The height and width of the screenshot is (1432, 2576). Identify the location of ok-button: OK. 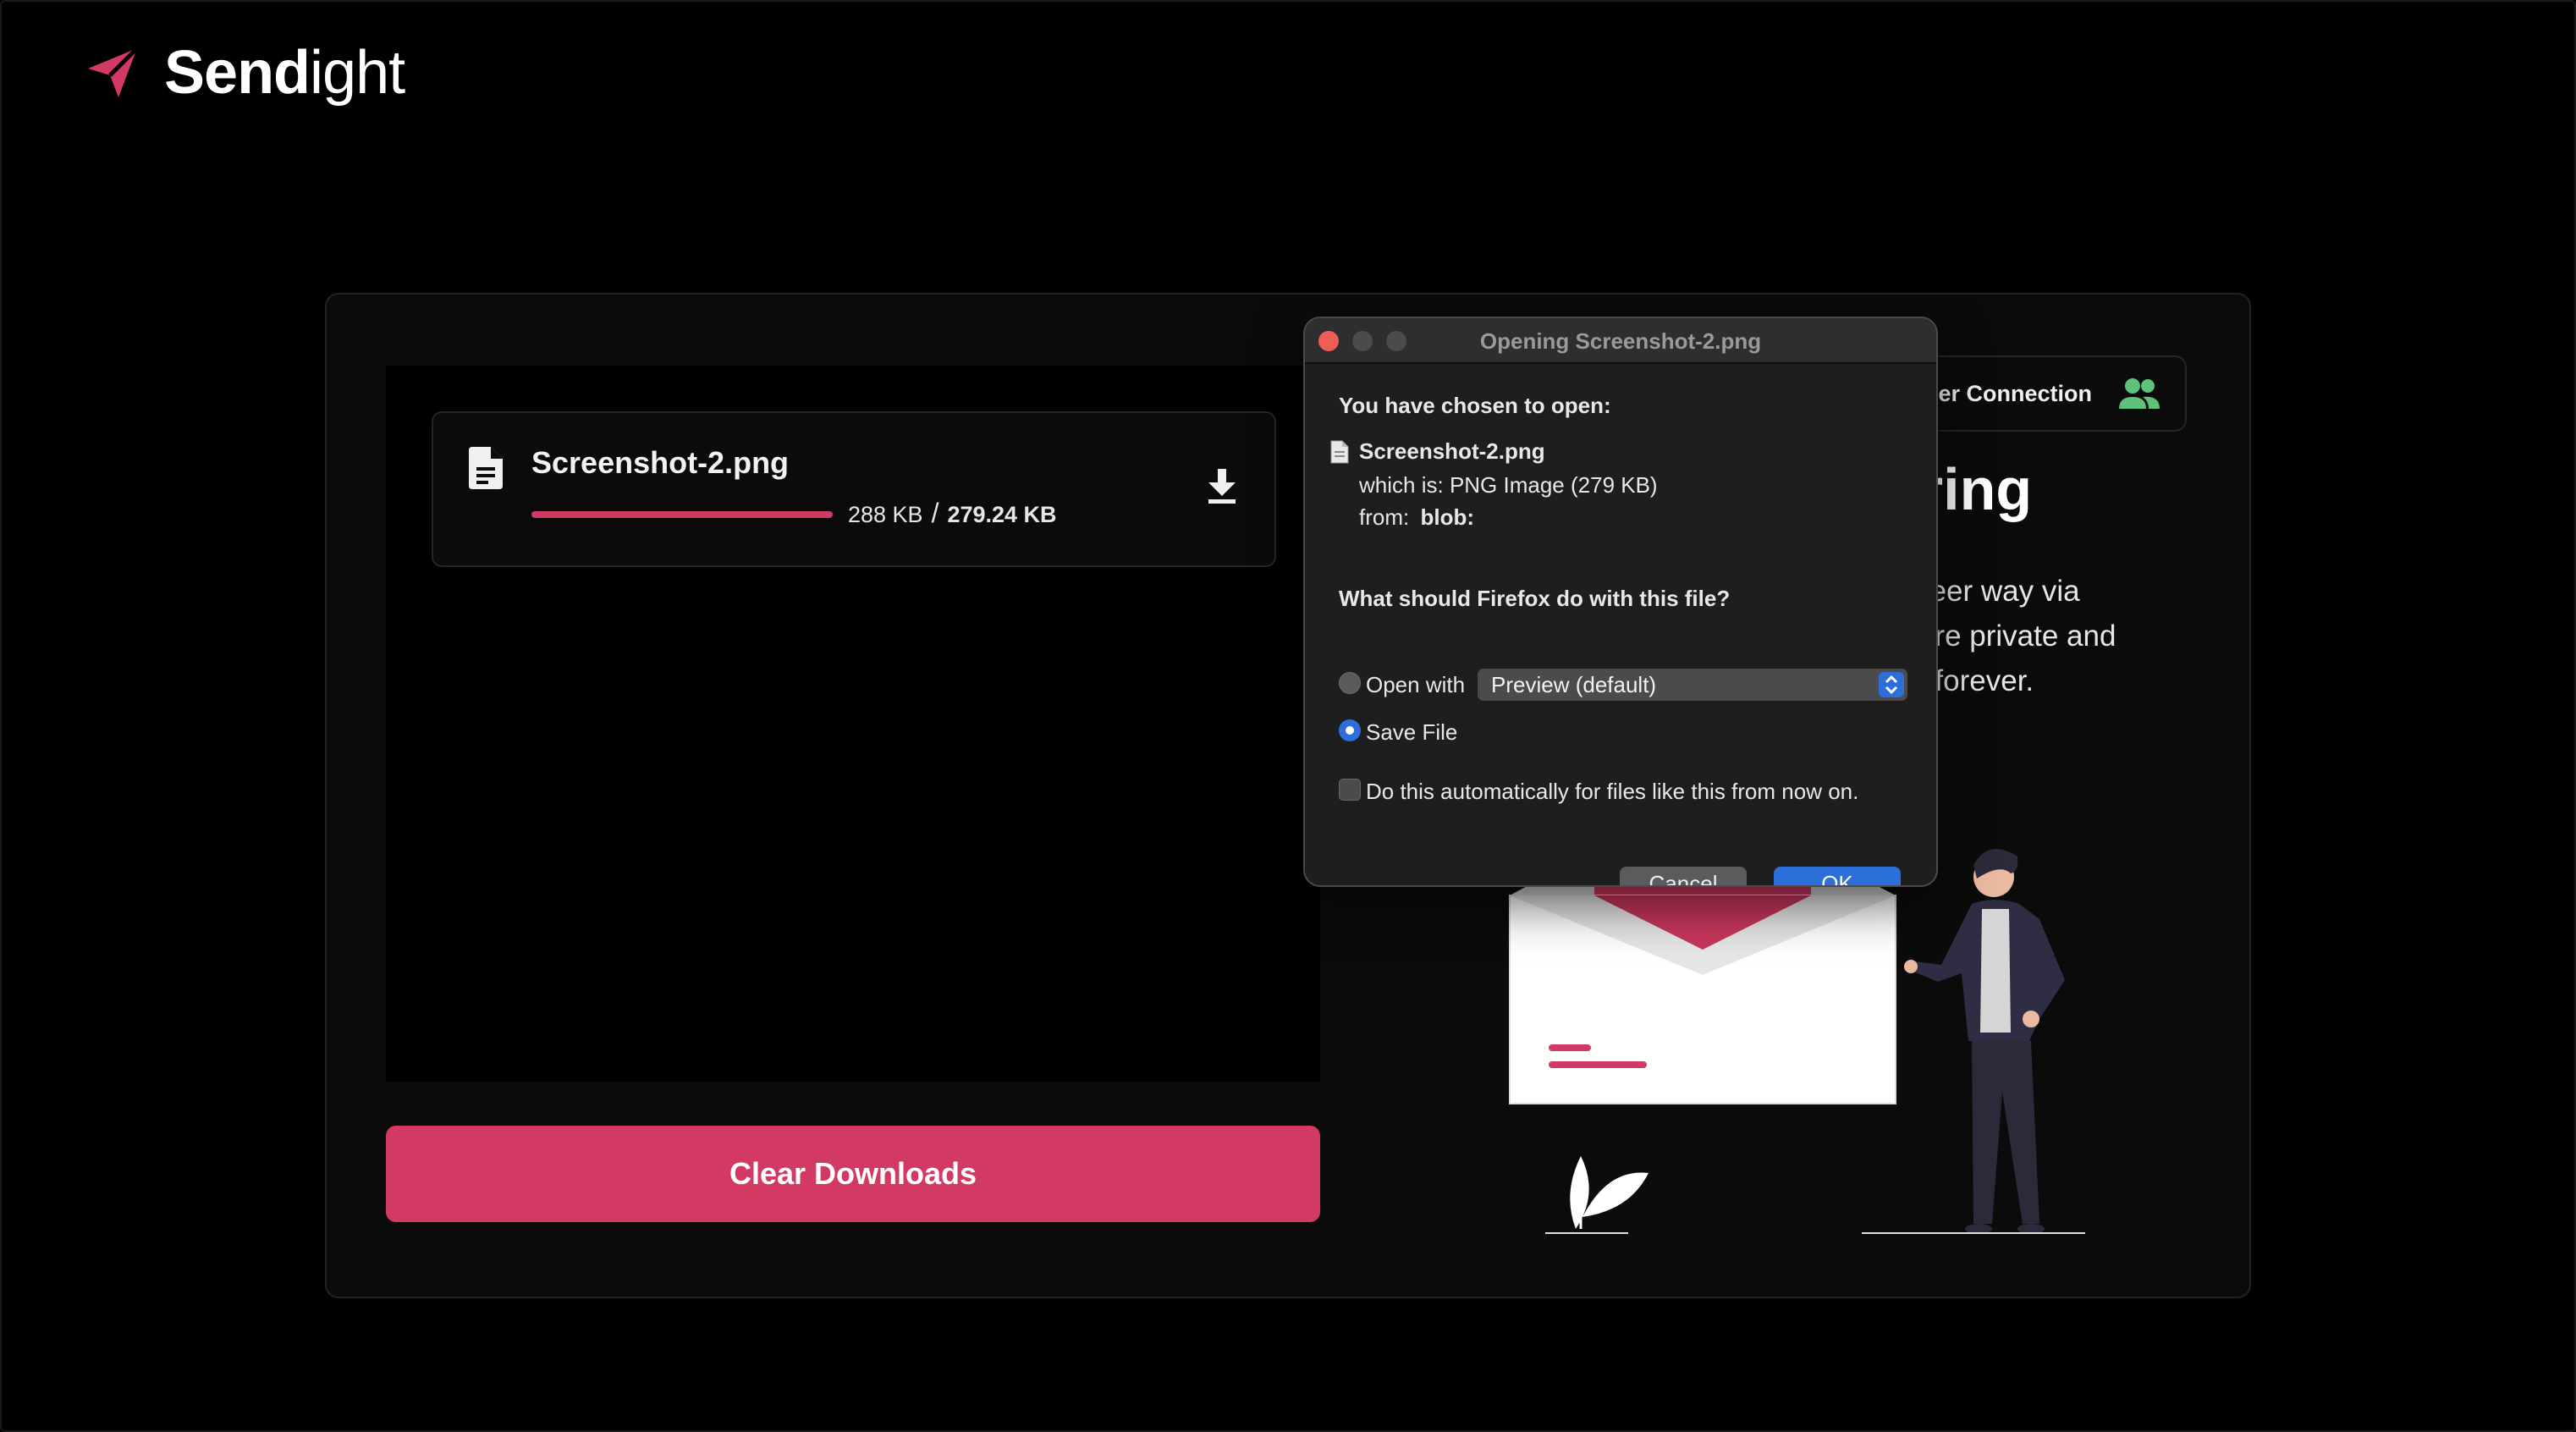
(1837, 876).